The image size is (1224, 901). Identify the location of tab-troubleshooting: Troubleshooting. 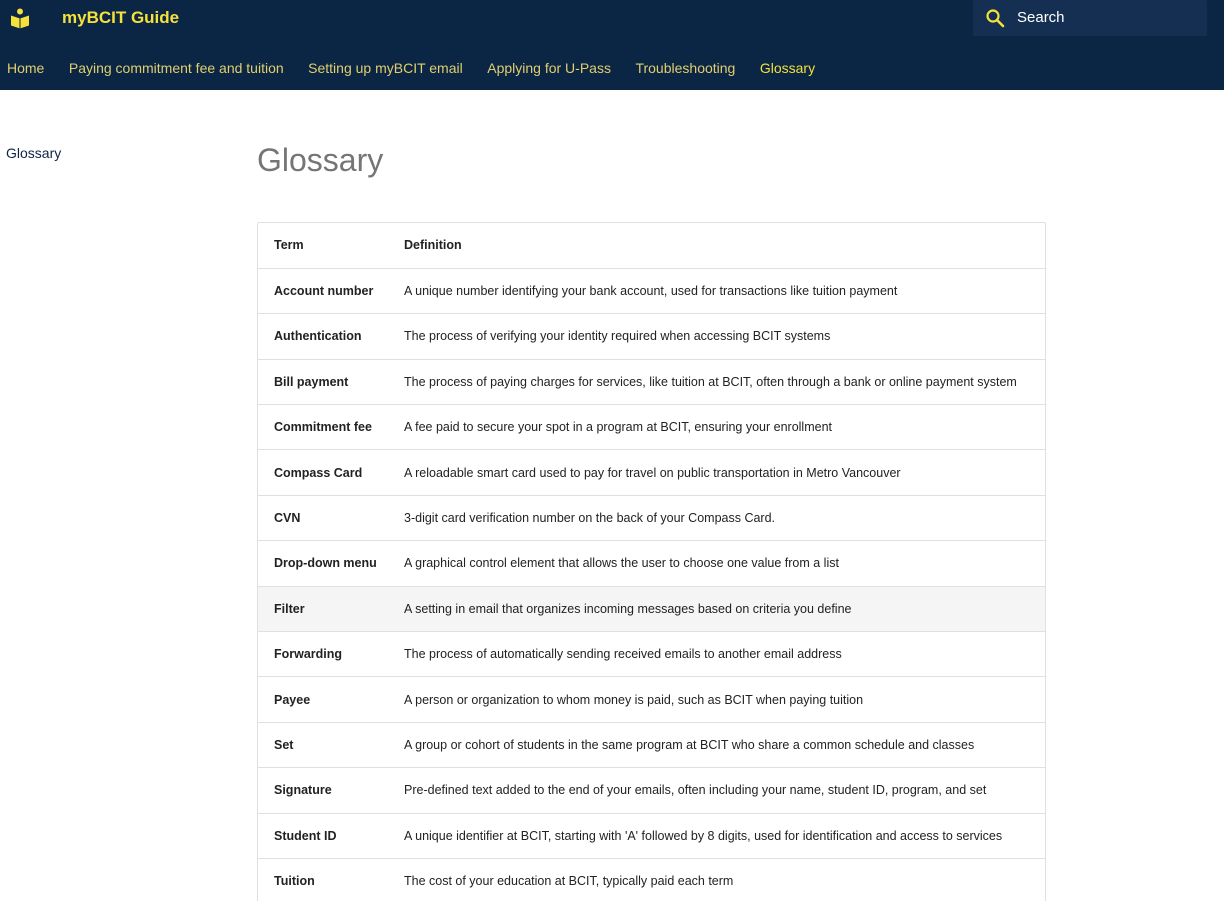
(685, 68).